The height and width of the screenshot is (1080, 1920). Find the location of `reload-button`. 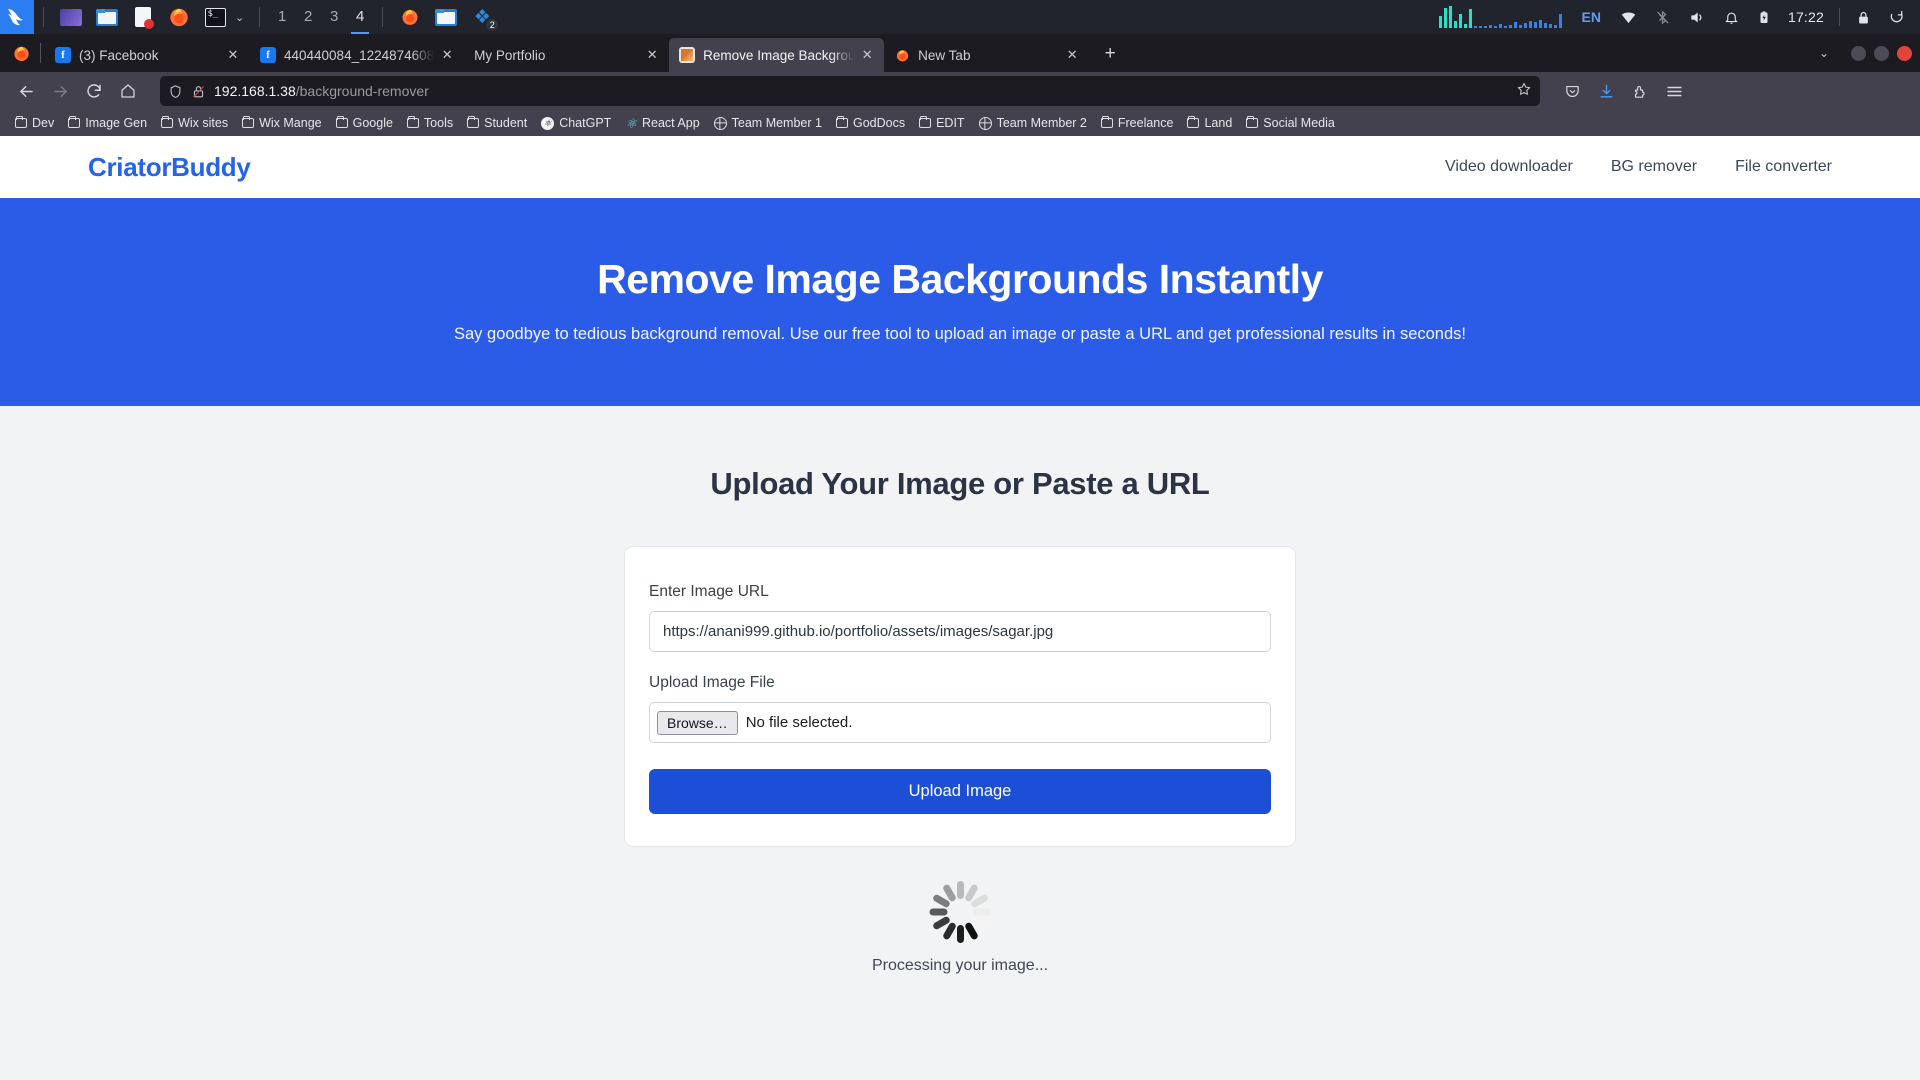

reload-button is located at coordinates (94, 91).